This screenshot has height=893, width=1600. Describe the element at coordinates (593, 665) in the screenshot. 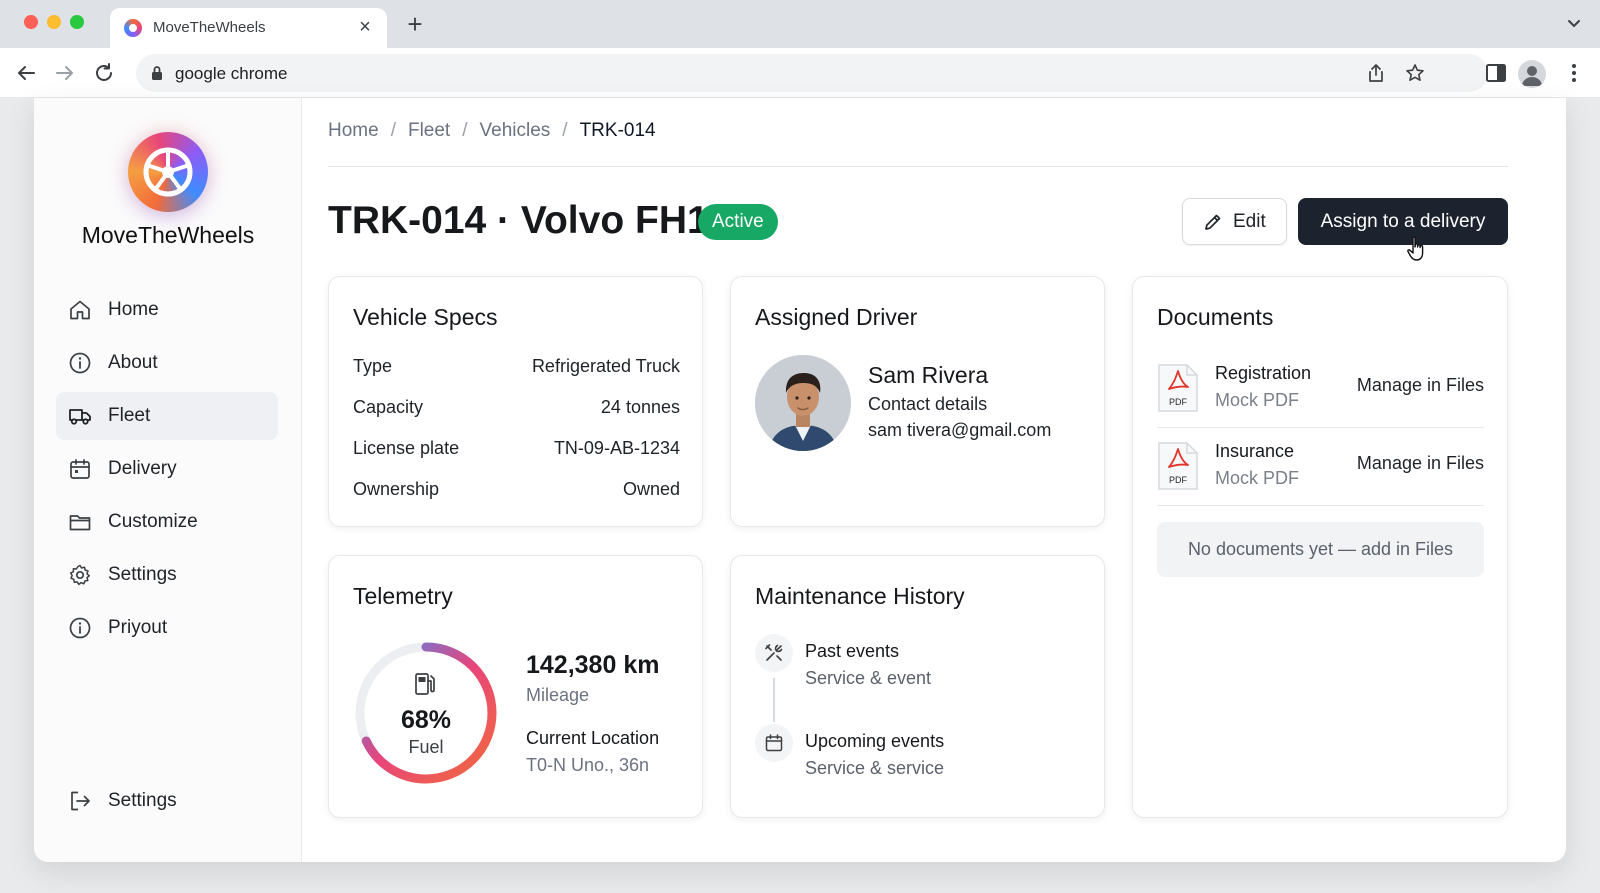

I see `mileage-value: 142,380 km` at that location.